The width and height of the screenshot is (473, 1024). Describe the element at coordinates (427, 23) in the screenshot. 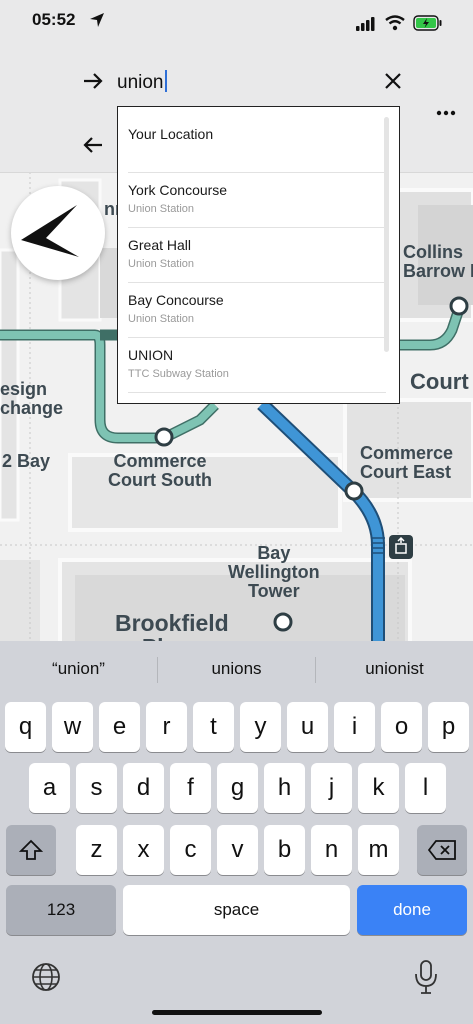

I see `battery-icon` at that location.